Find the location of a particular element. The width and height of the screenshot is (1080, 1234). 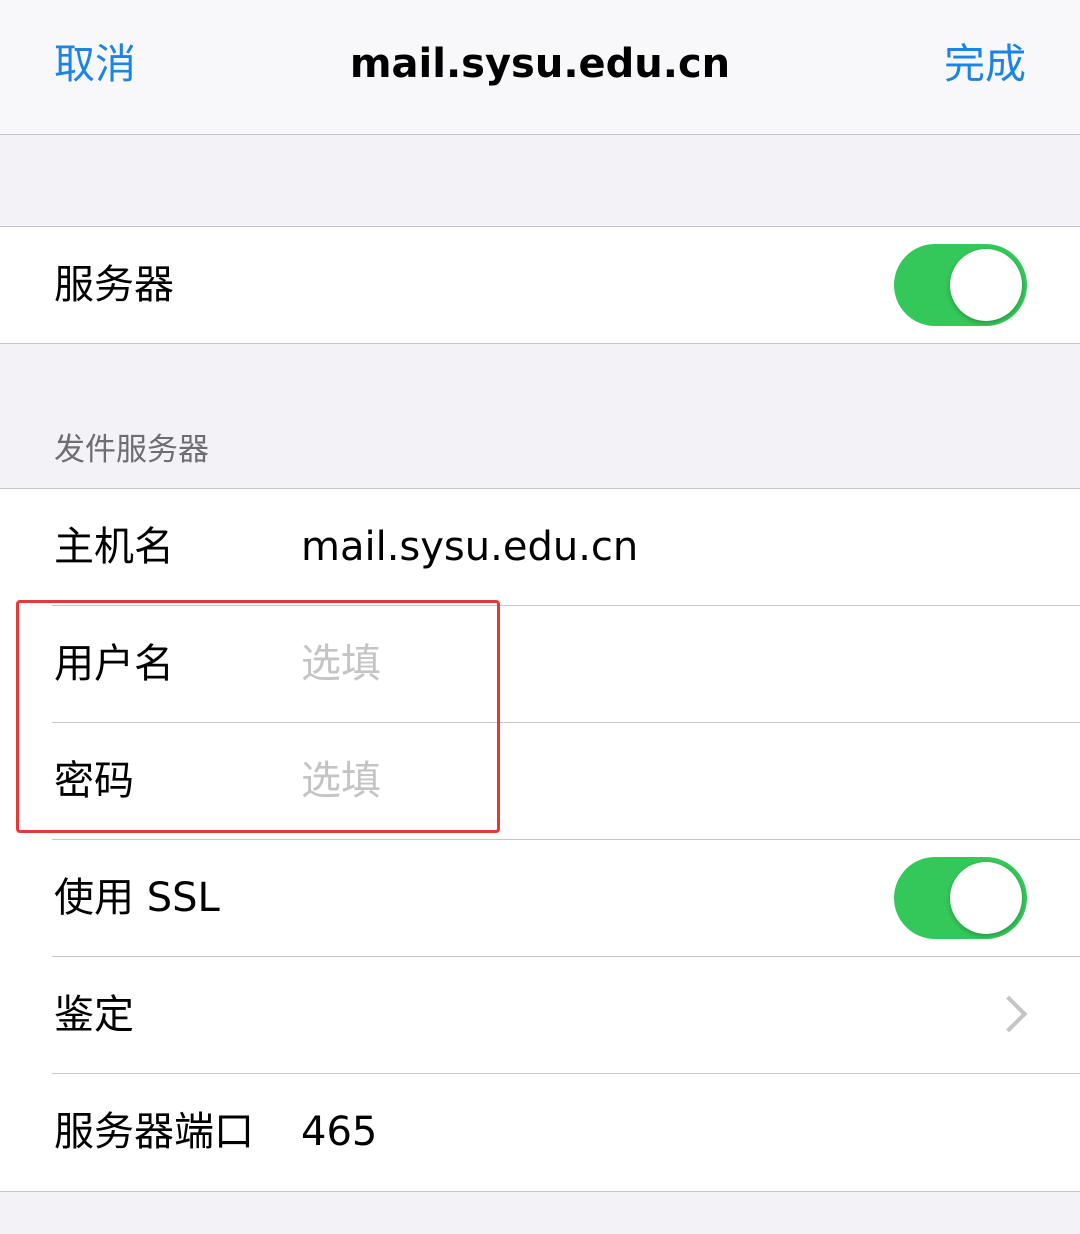

password-label: 密码 is located at coordinates (94, 781).